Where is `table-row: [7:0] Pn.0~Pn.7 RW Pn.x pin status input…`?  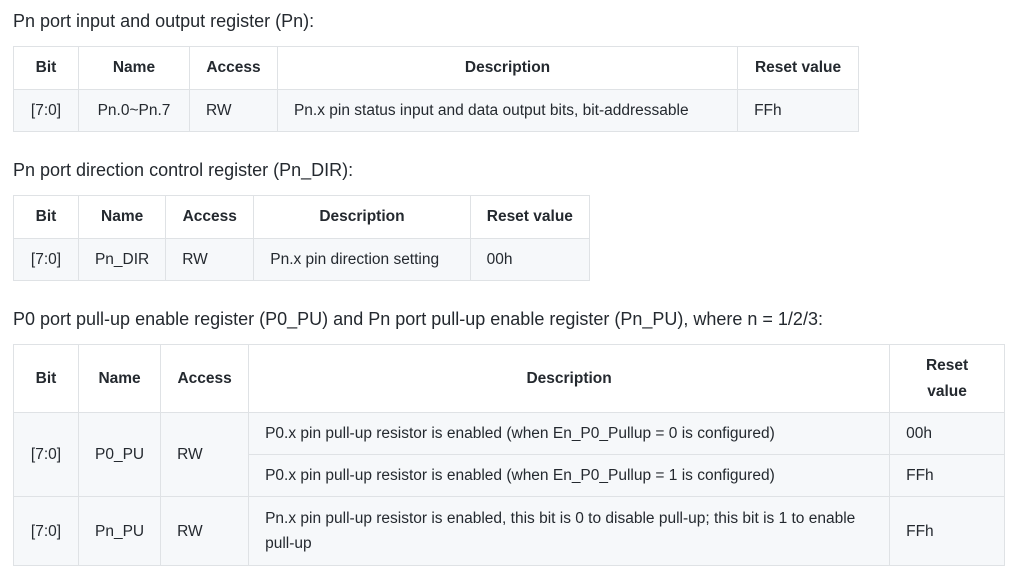 table-row: [7:0] Pn.0~Pn.7 RW Pn.x pin status input… is located at coordinates (436, 110).